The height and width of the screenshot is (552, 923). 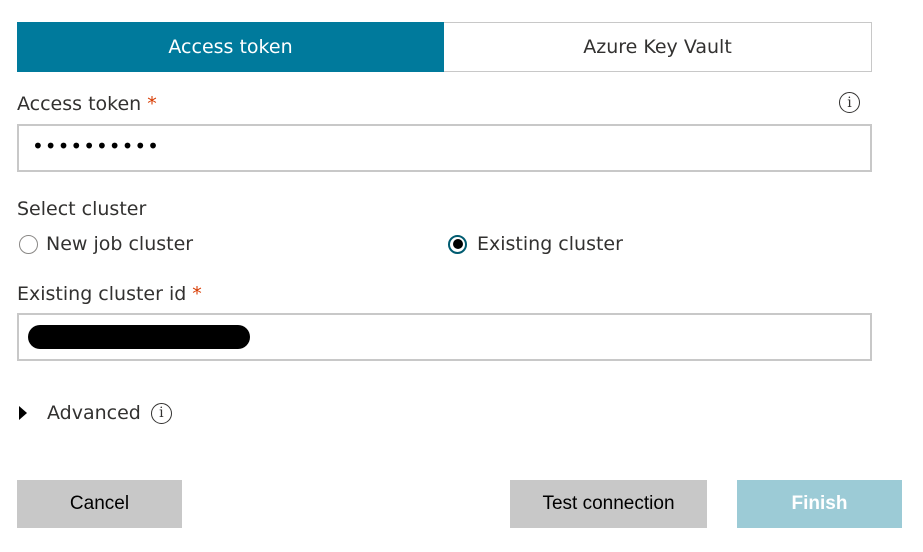 I want to click on cancel-button: Cancel, so click(x=99, y=504).